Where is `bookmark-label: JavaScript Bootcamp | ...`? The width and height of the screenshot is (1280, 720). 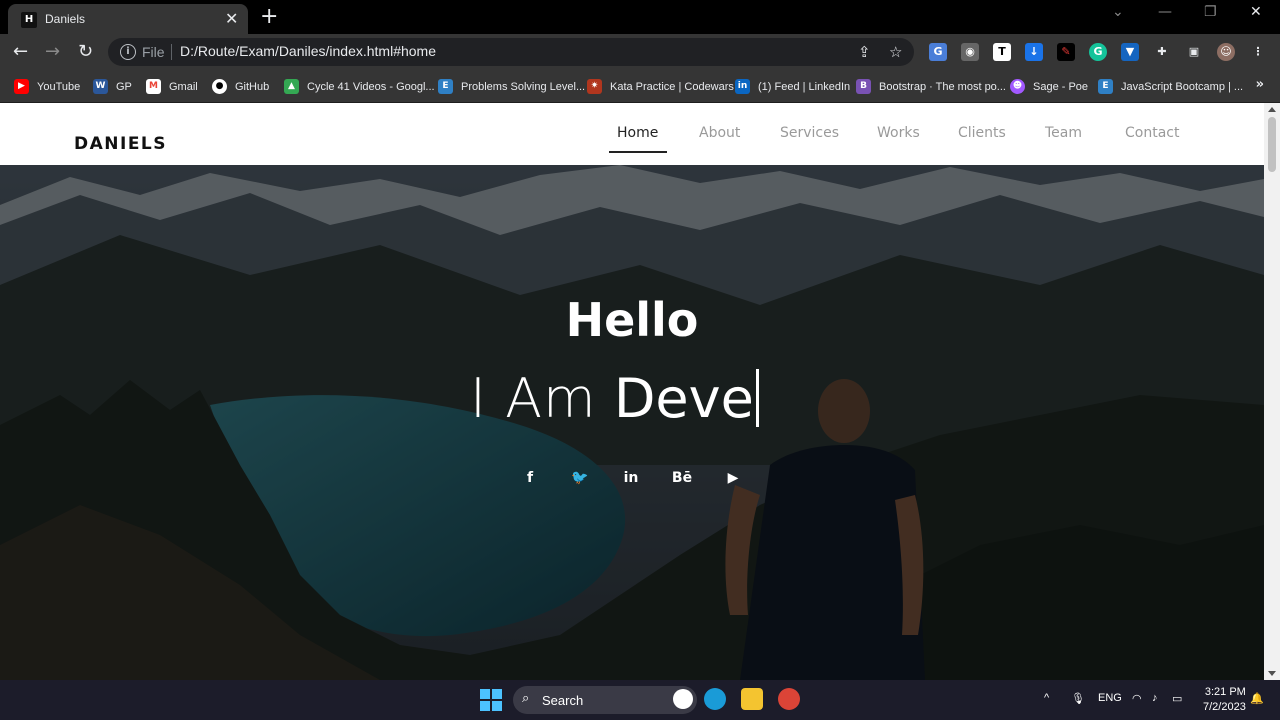
bookmark-label: JavaScript Bootcamp | ... is located at coordinates (1182, 86).